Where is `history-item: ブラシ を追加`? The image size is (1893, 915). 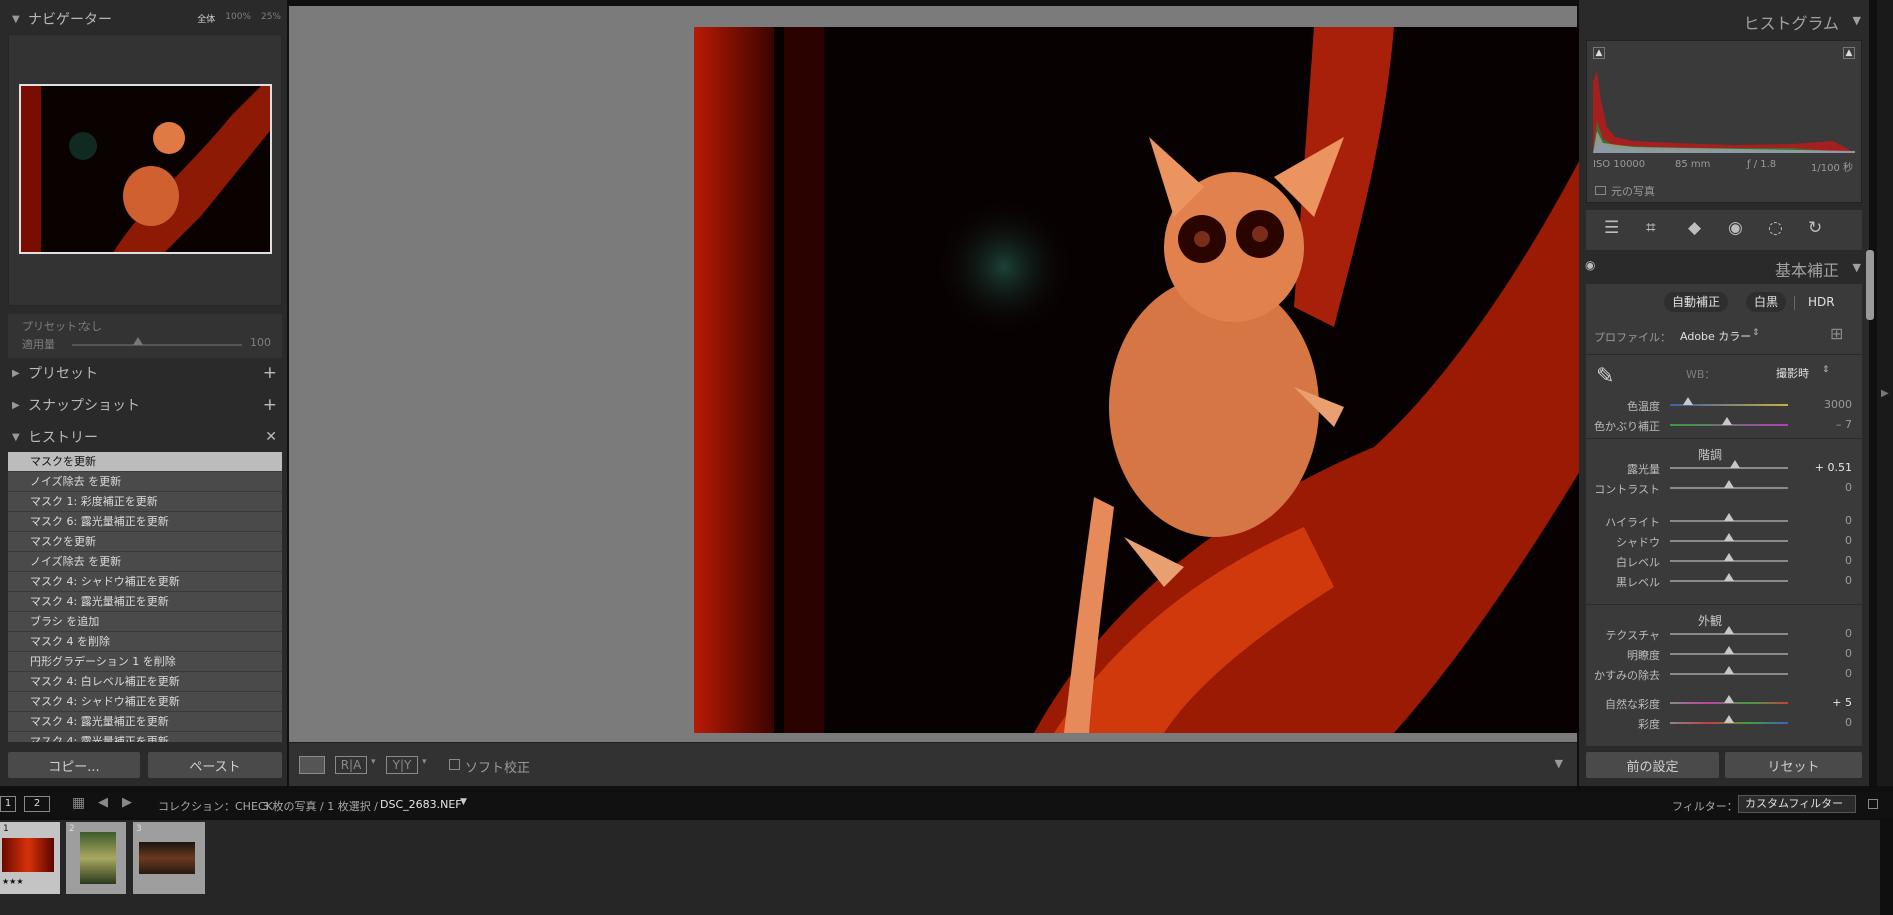 history-item: ブラシ を追加 is located at coordinates (145, 622).